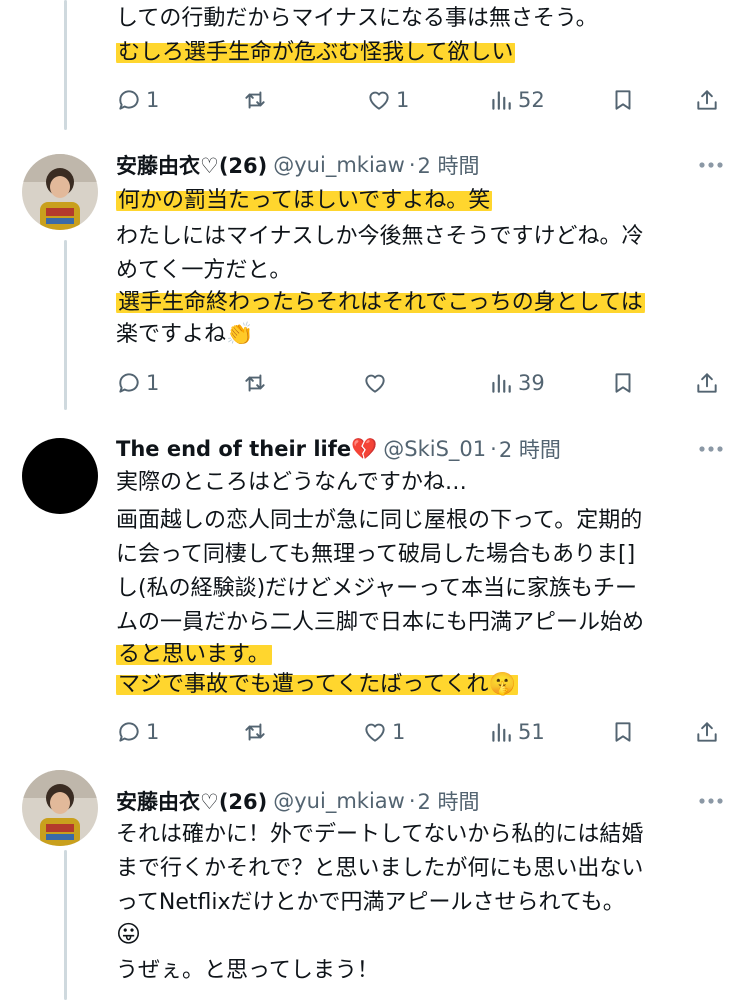  Describe the element at coordinates (421, 383) in the screenshot. I see `tweet-actions: 1 39` at that location.